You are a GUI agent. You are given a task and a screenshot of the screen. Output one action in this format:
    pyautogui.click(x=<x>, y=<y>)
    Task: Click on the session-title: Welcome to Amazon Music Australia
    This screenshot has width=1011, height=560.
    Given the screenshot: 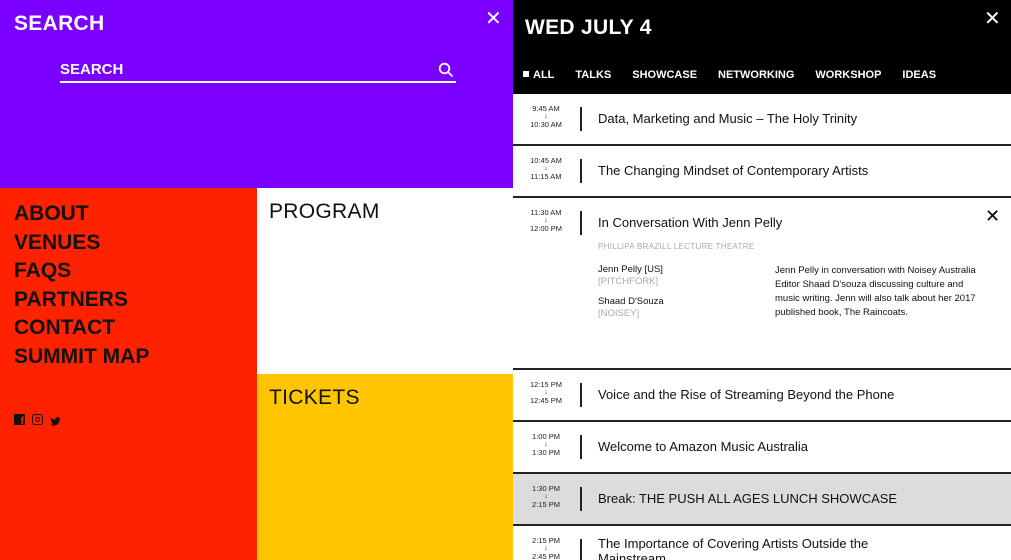 What is the action you would take?
    pyautogui.click(x=703, y=446)
    